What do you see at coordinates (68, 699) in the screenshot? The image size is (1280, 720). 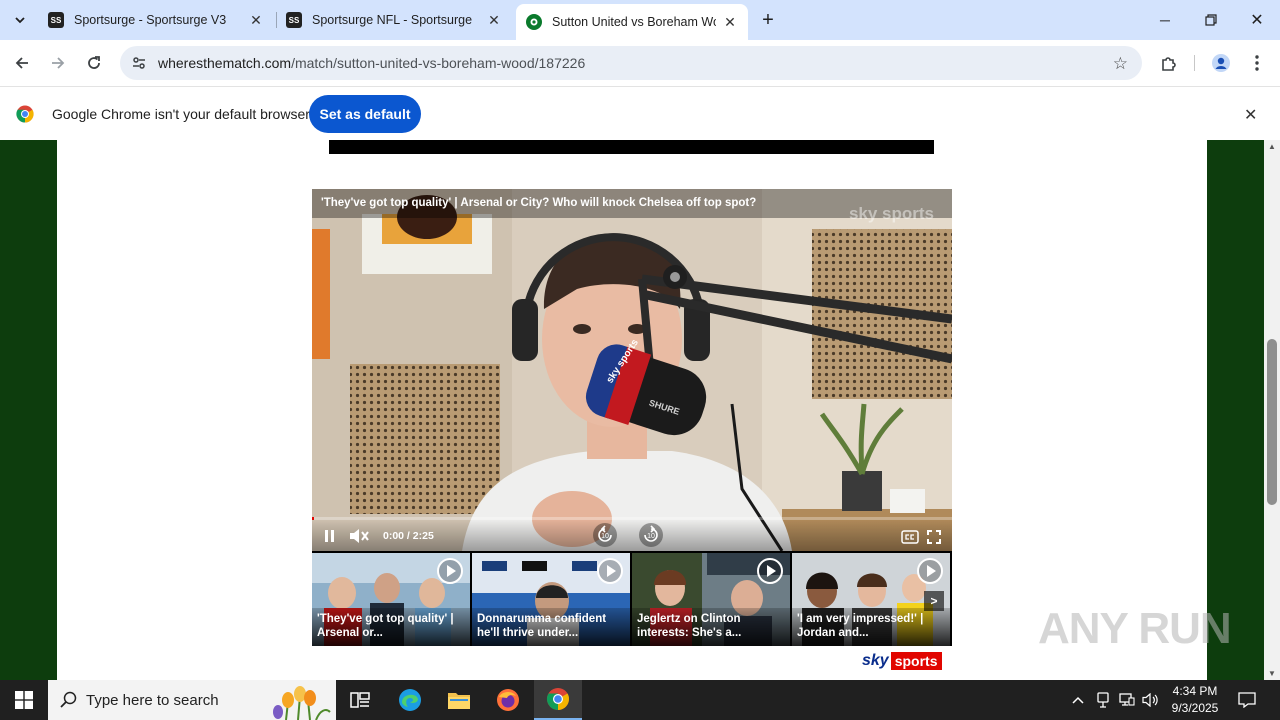 I see `search-icon` at bounding box center [68, 699].